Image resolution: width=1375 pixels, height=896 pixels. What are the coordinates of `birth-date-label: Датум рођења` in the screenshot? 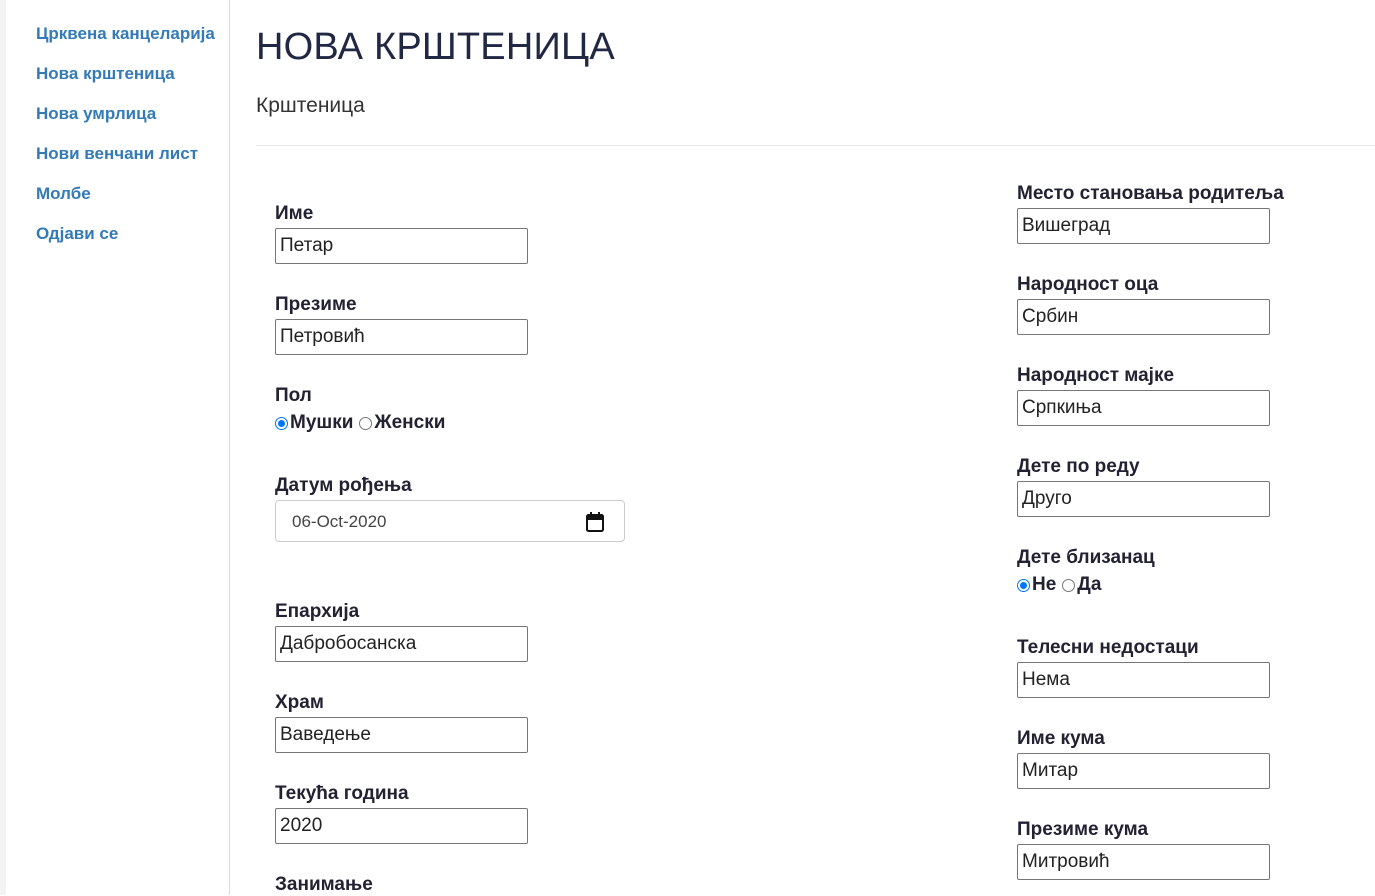 It's located at (343, 485).